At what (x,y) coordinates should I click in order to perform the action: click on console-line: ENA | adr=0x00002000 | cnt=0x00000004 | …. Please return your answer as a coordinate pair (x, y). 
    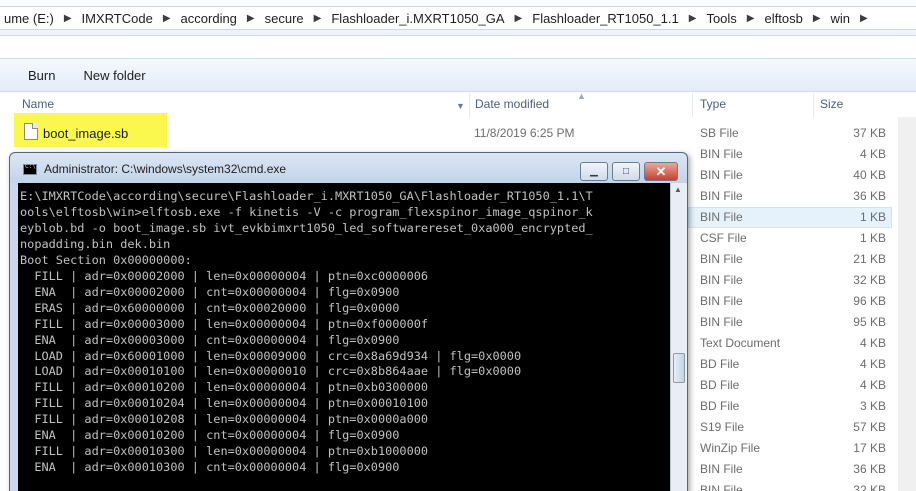
    Looking at the image, I should click on (210, 291).